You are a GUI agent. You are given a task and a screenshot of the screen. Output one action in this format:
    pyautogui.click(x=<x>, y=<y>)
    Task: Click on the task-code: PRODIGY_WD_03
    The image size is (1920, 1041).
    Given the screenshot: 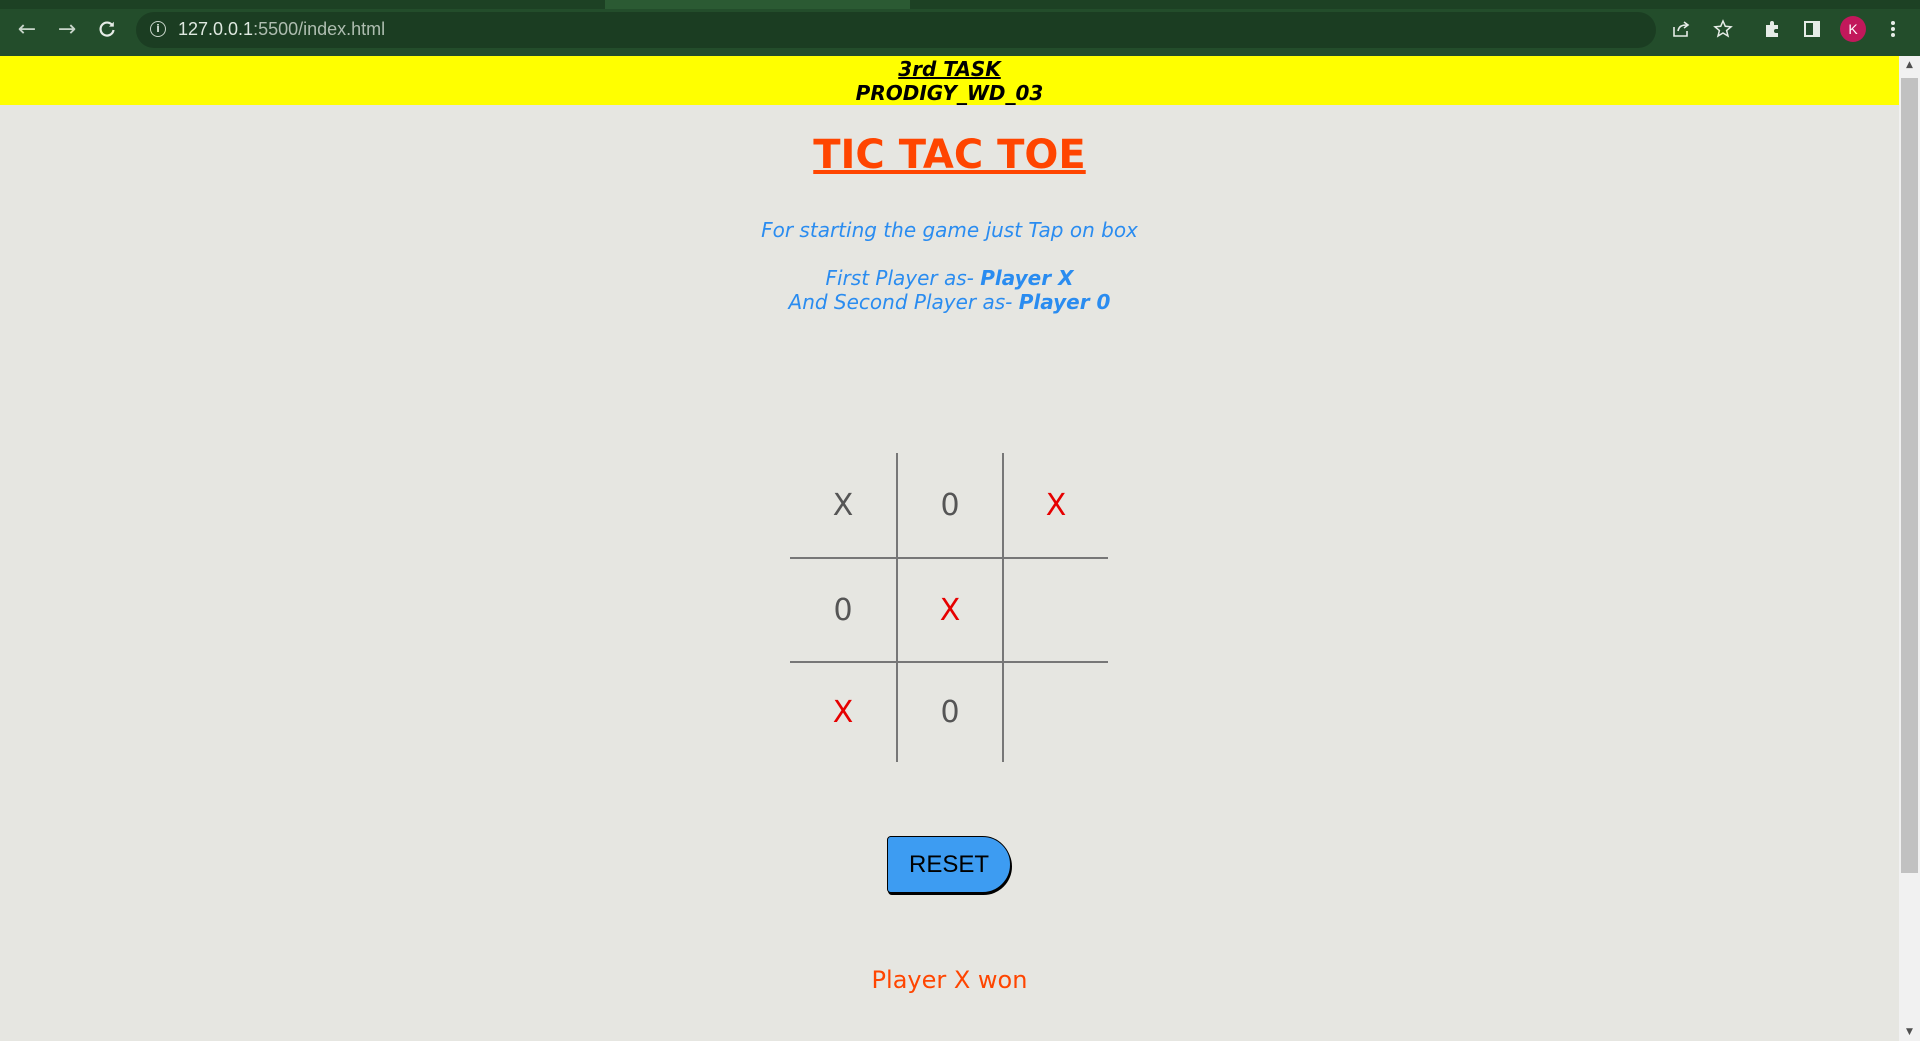 What is the action you would take?
    pyautogui.click(x=949, y=93)
    